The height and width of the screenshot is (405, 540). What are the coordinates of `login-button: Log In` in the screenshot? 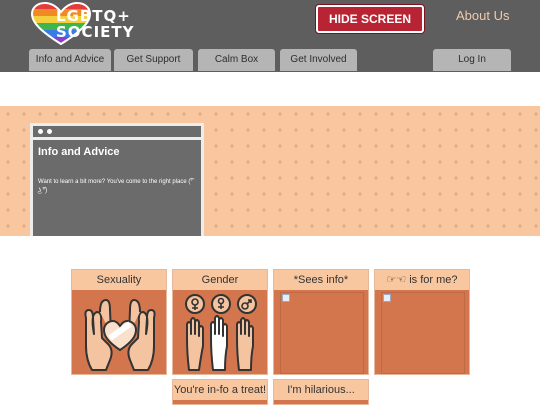 It's located at (472, 60).